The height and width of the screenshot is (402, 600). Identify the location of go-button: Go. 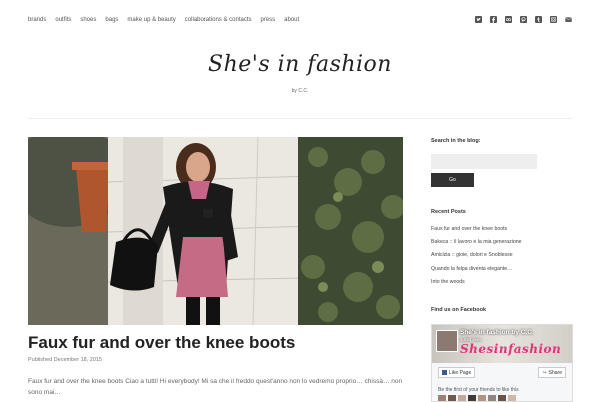
(452, 180).